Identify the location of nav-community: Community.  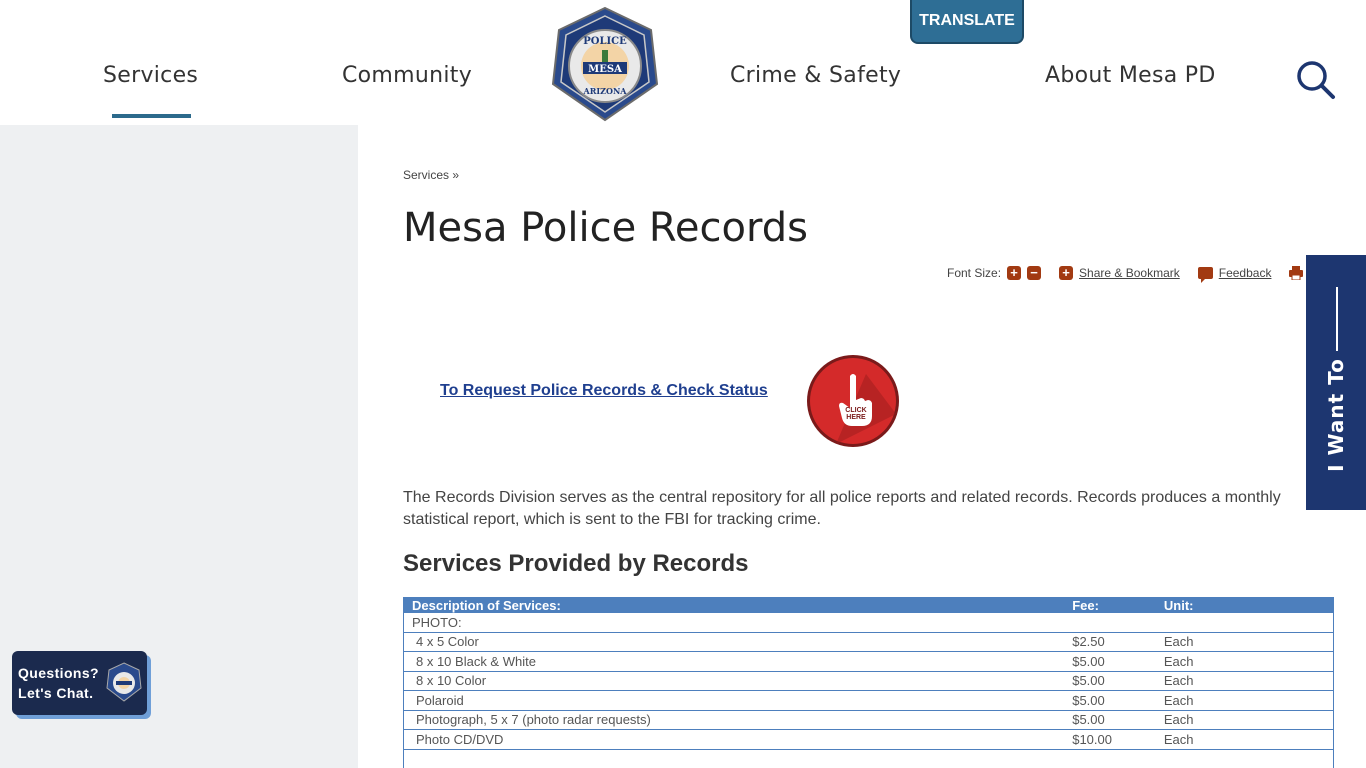
(407, 75).